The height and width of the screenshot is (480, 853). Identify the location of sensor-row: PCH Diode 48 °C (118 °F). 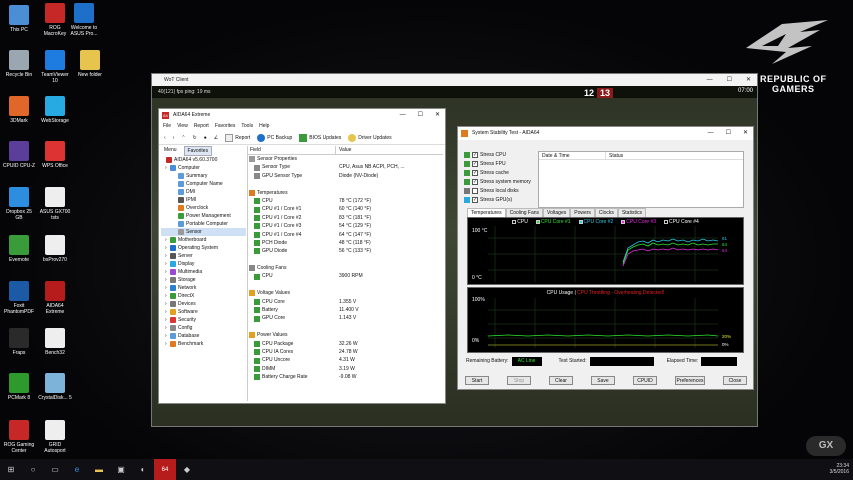
(345, 243).